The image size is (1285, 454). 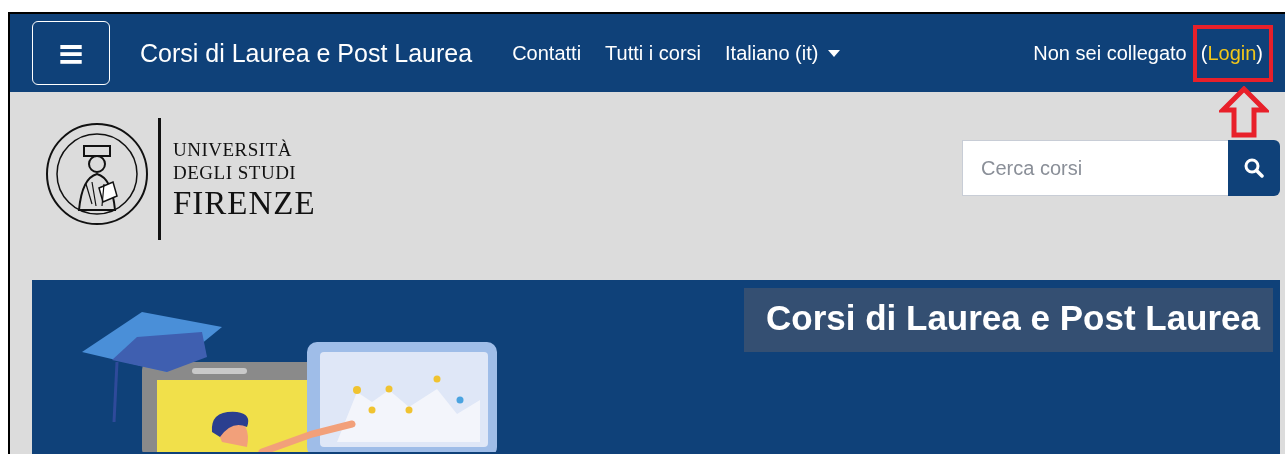 What do you see at coordinates (1232, 53) in the screenshot?
I see `login-link: Login` at bounding box center [1232, 53].